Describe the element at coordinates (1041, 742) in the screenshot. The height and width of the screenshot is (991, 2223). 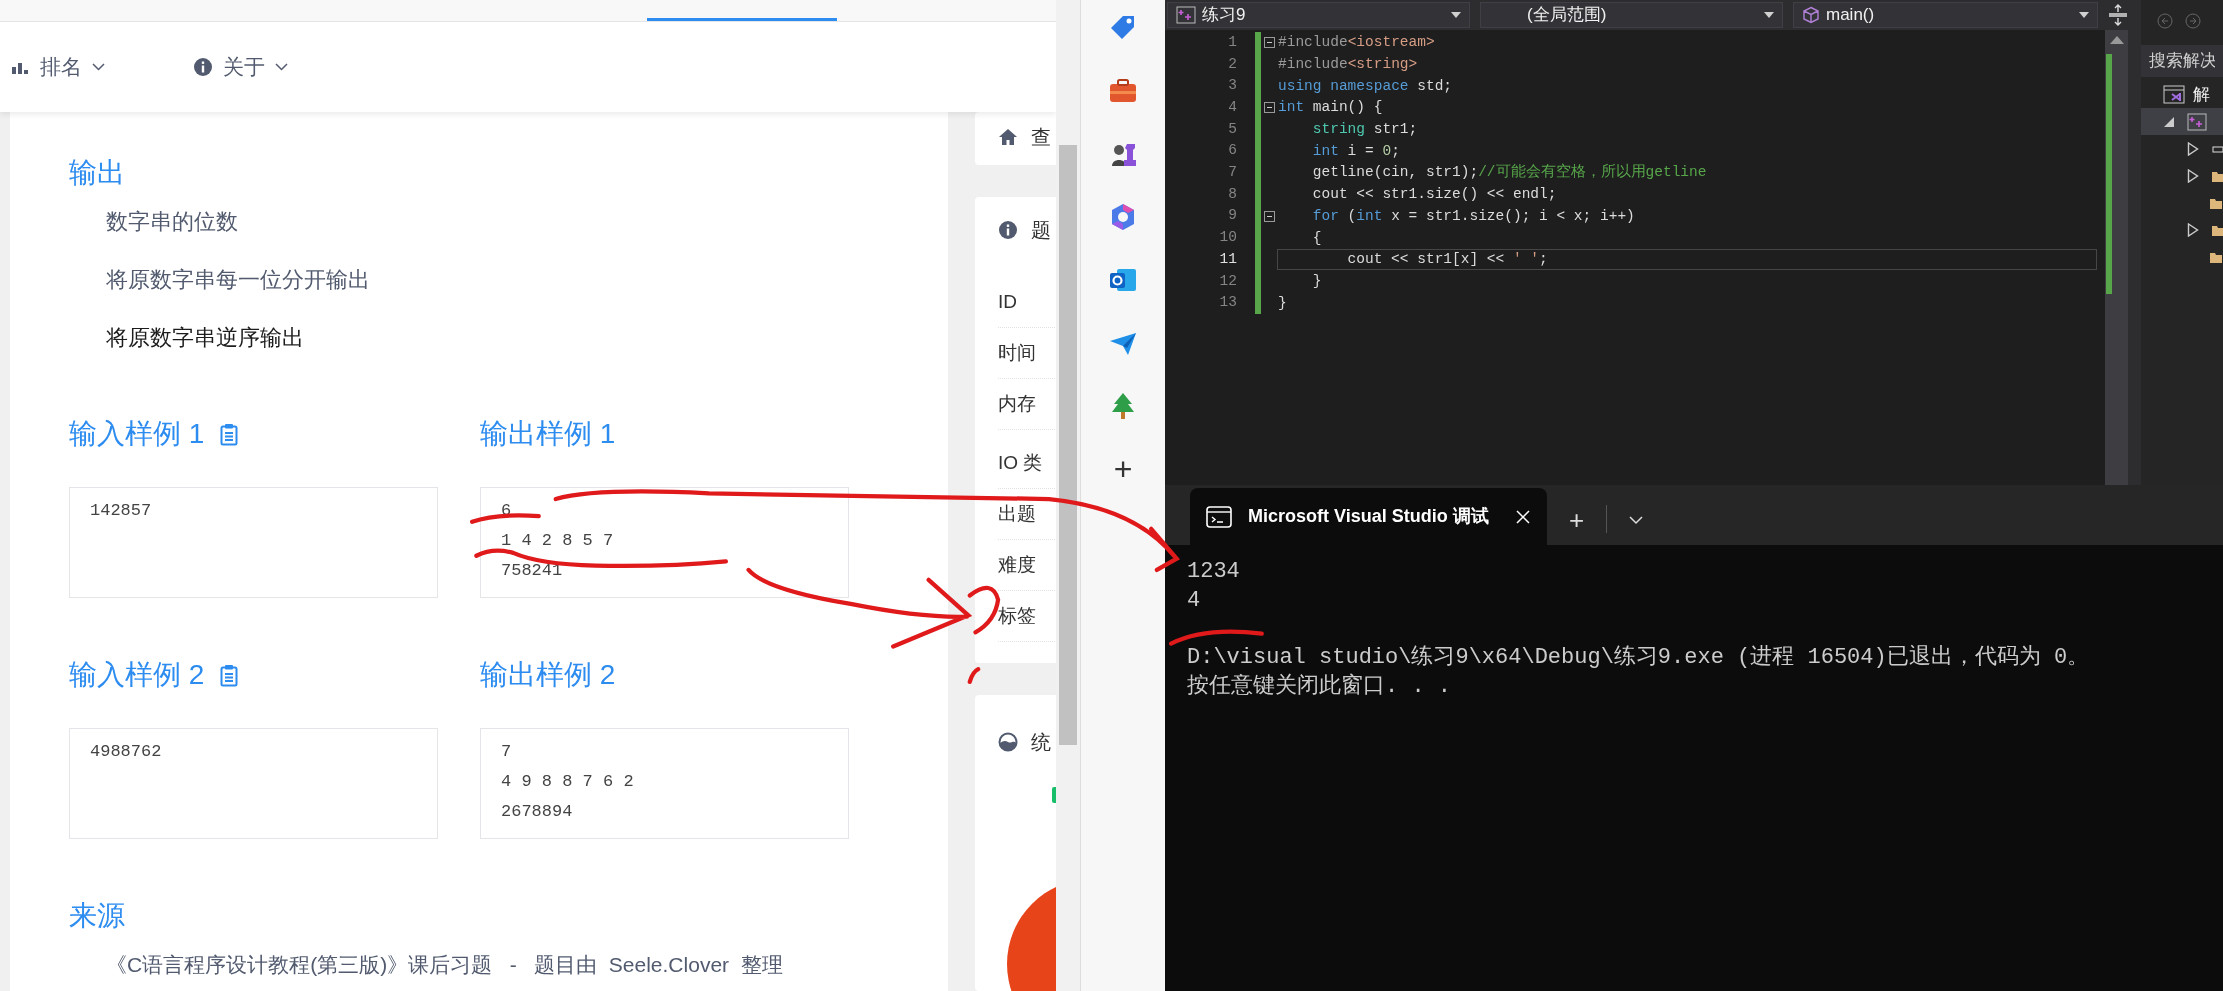
I see `card-title: 统` at that location.